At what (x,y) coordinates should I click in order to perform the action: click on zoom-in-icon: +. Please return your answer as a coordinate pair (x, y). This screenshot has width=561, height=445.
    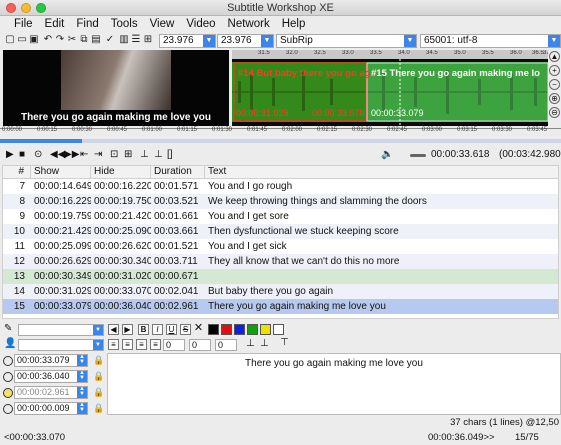
    Looking at the image, I should click on (554, 70).